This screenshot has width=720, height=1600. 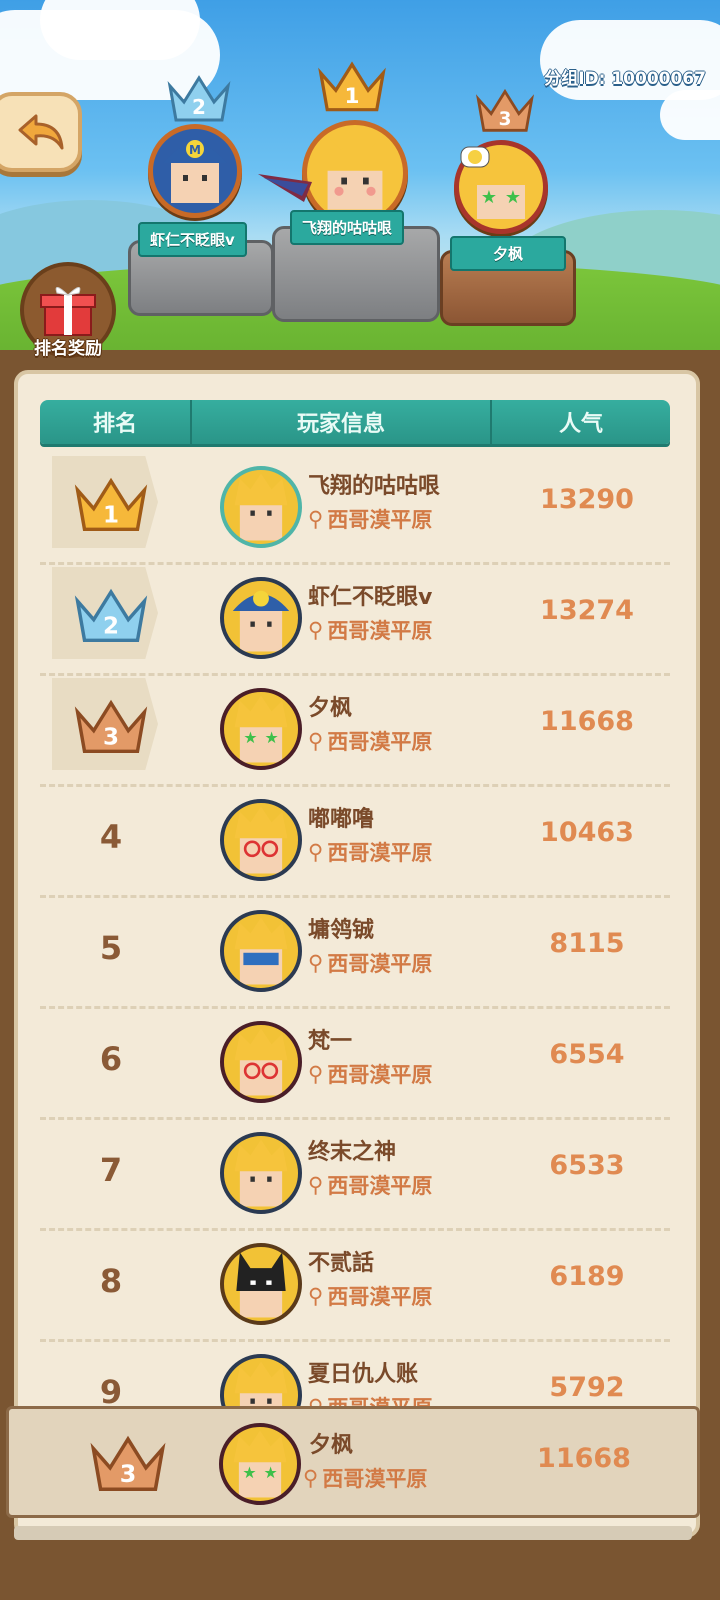 What do you see at coordinates (260, 1464) in the screenshot?
I see `my-avatar: ★ ★` at bounding box center [260, 1464].